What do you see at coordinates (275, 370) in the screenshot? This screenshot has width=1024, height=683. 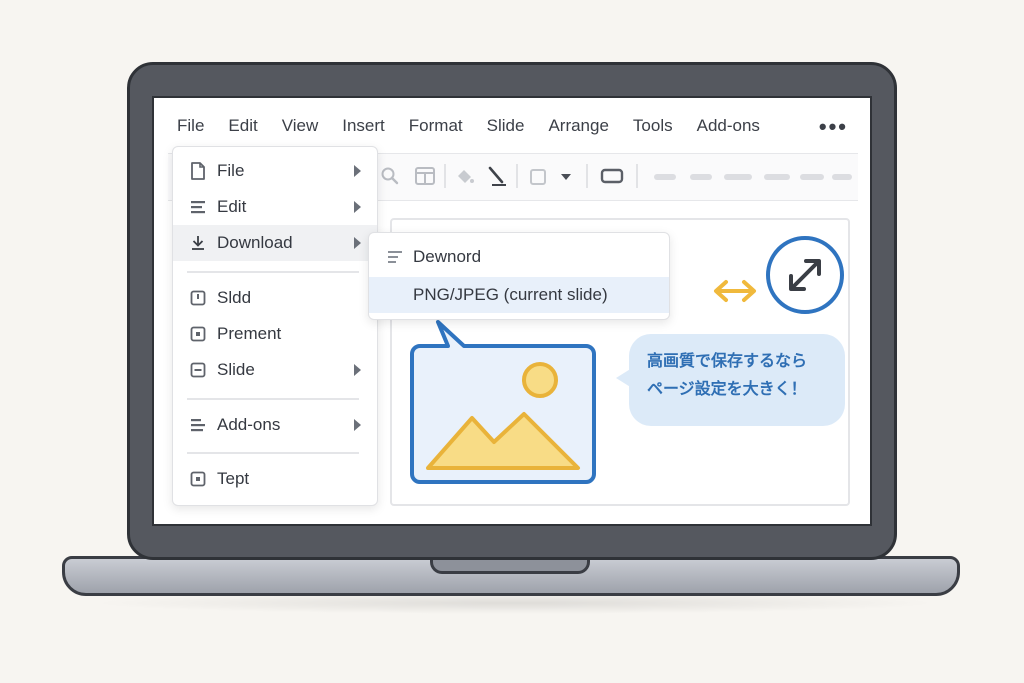 I see `file-menu-item-slide: Slide` at bounding box center [275, 370].